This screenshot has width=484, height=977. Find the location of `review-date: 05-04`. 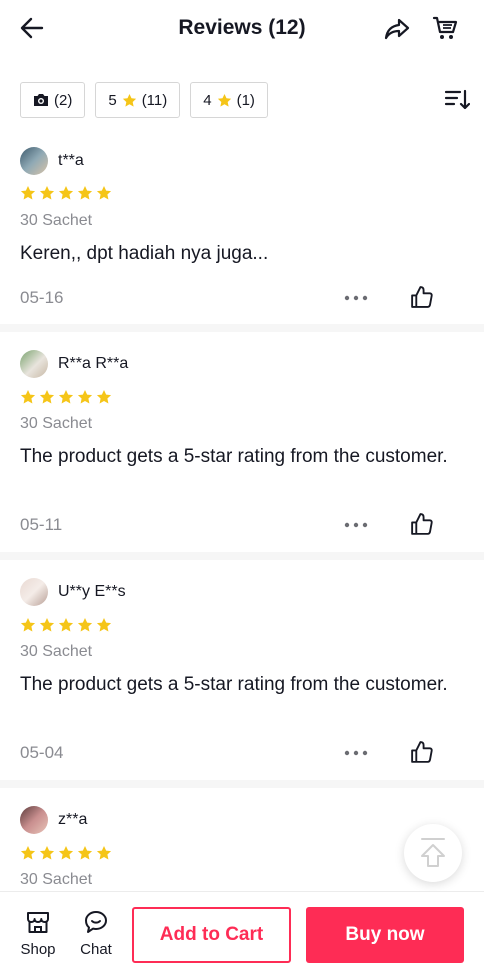

review-date: 05-04 is located at coordinates (42, 752).